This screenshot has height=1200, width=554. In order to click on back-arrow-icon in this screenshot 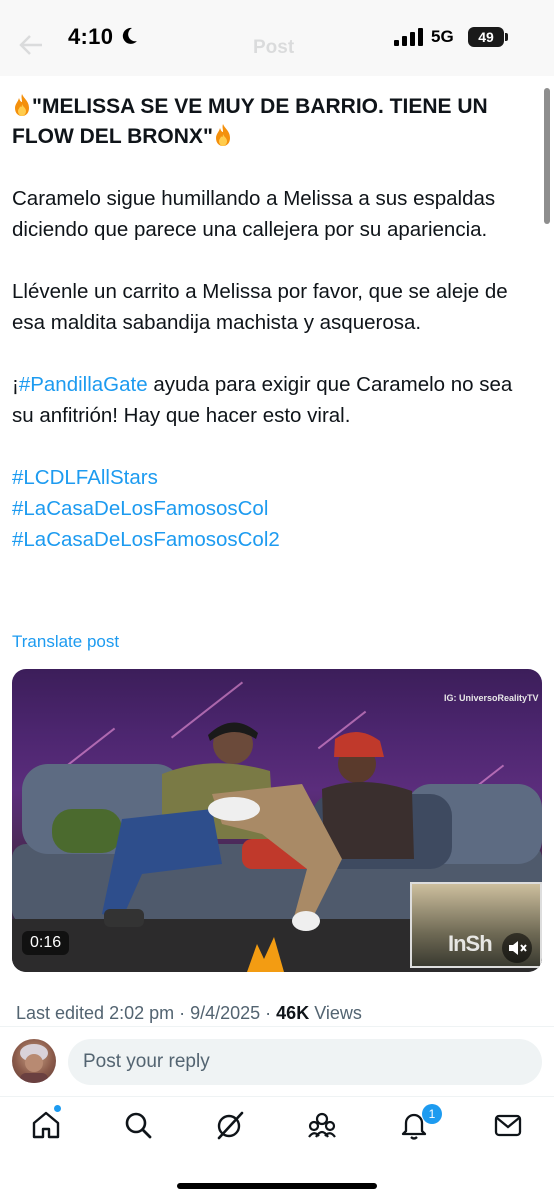, I will do `click(31, 45)`.